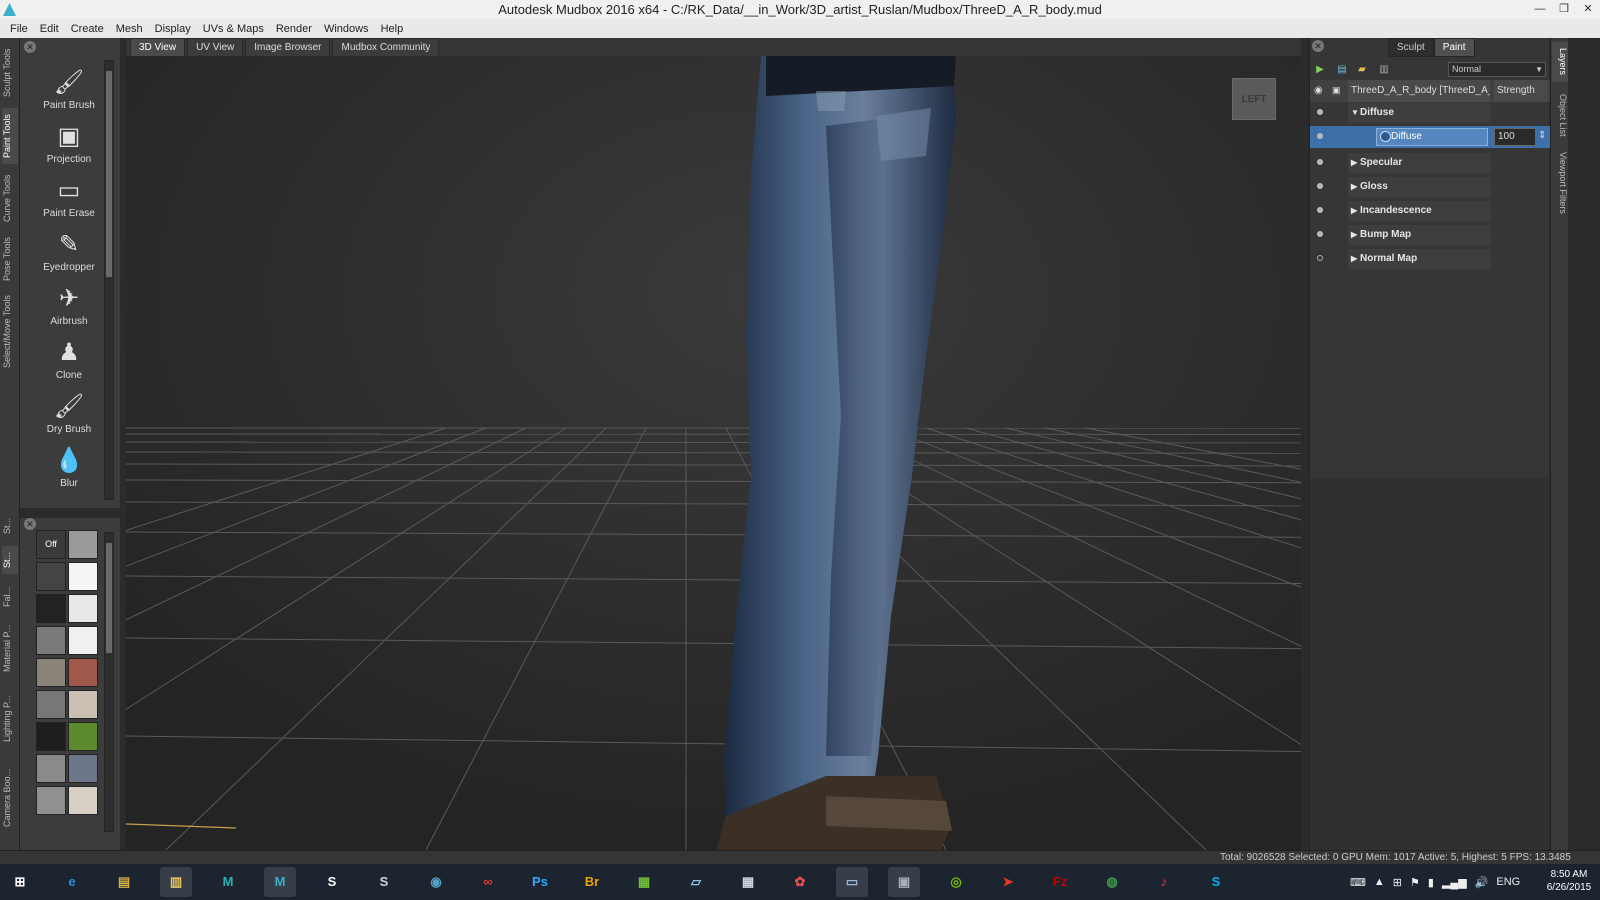 The width and height of the screenshot is (1600, 900). What do you see at coordinates (436, 882) in the screenshot?
I see `browser-globe-icon: ◉` at bounding box center [436, 882].